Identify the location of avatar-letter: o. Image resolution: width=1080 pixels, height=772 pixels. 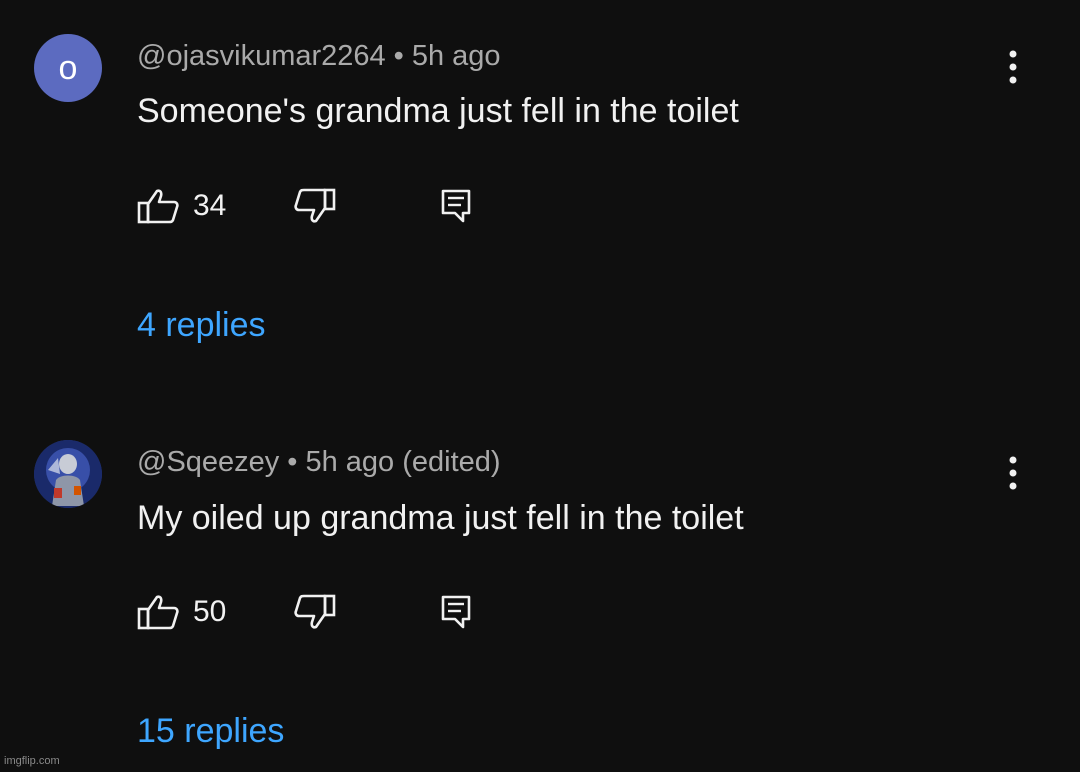
(68, 67).